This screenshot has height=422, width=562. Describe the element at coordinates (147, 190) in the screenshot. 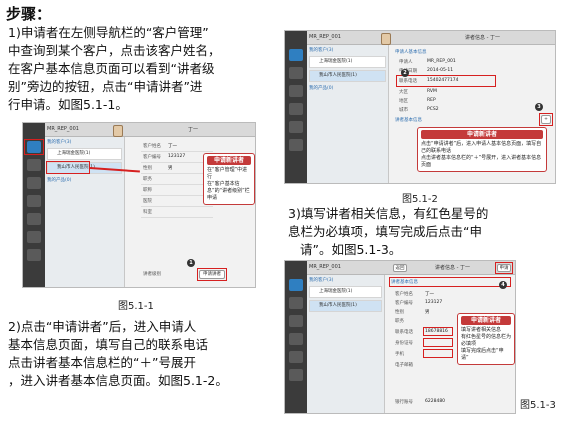

I see `field-label: 职称` at that location.